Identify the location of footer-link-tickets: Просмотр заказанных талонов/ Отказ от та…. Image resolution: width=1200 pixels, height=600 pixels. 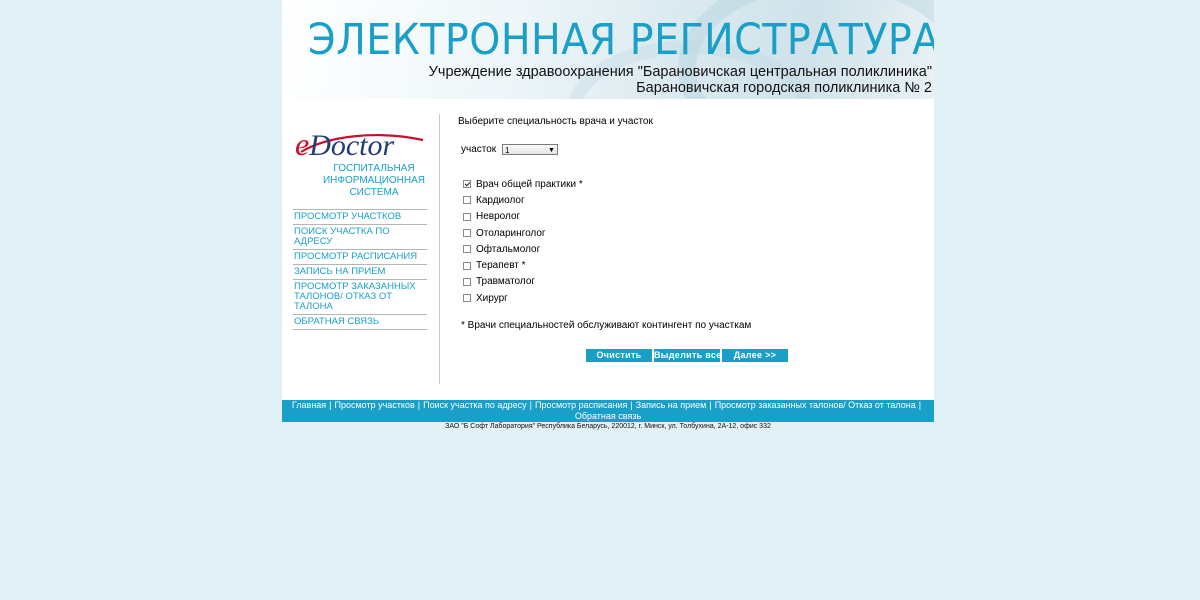
(815, 405).